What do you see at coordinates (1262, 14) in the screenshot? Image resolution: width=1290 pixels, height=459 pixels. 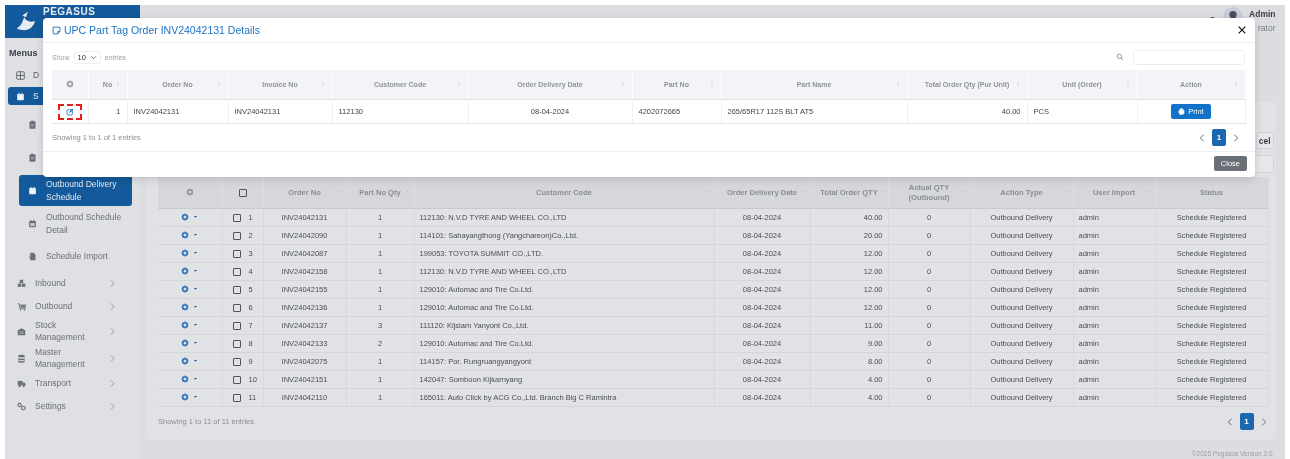 I see `user-name: Admin` at bounding box center [1262, 14].